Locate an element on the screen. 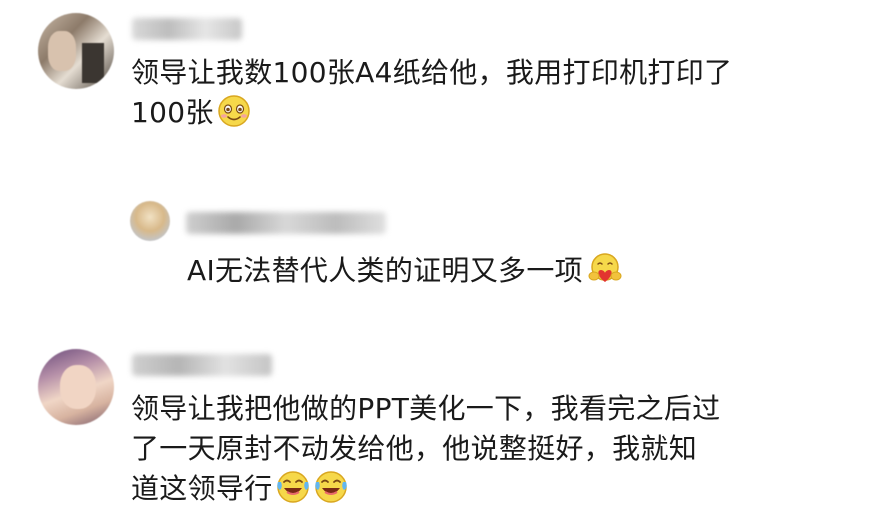 The height and width of the screenshot is (517, 889). comment-line: AI无法替代人类的证明又多一项 is located at coordinates (385, 270).